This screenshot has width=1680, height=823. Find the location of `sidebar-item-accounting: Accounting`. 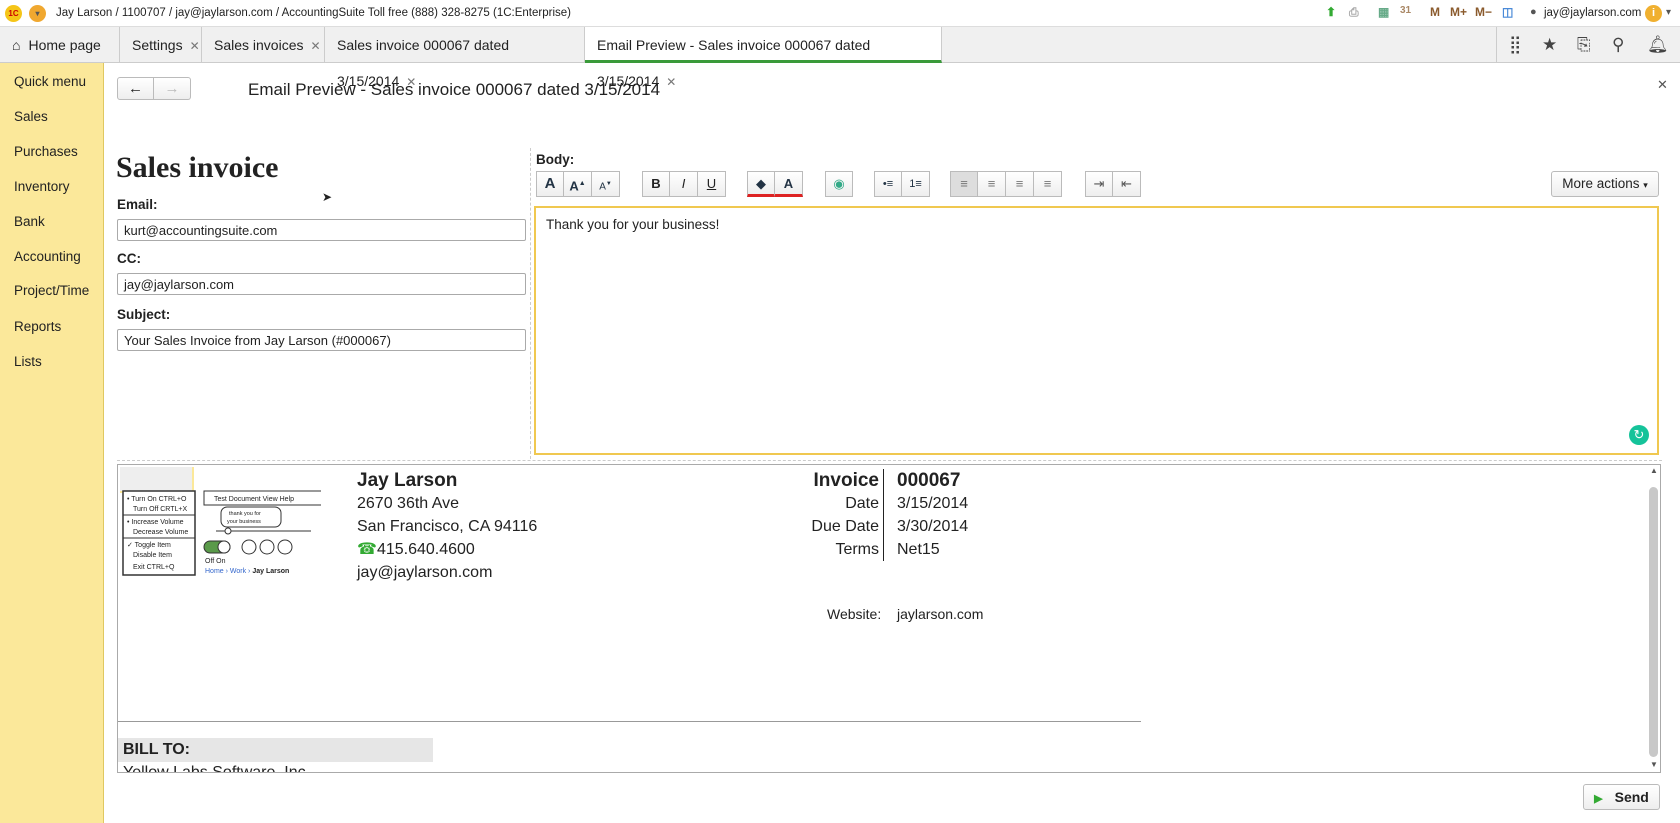

sidebar-item-accounting: Accounting is located at coordinates (47, 256).